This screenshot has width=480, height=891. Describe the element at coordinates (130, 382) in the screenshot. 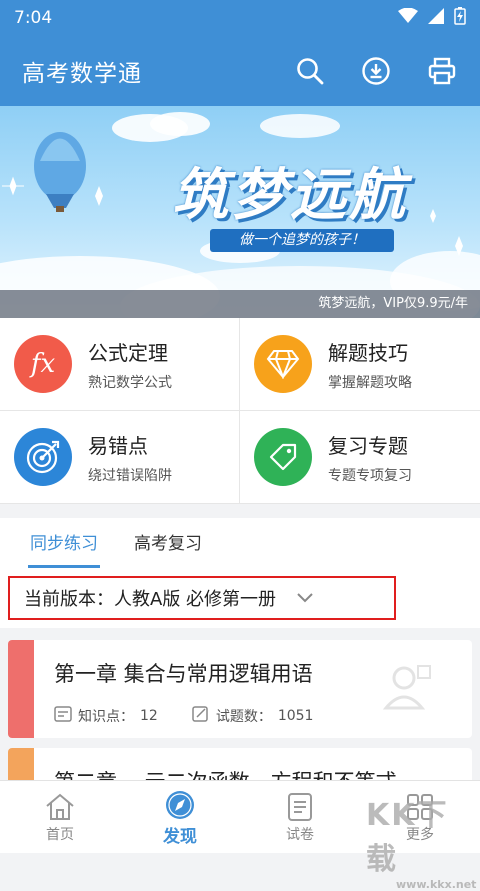

I see `feature-subtitle: 熟记数学公式` at that location.